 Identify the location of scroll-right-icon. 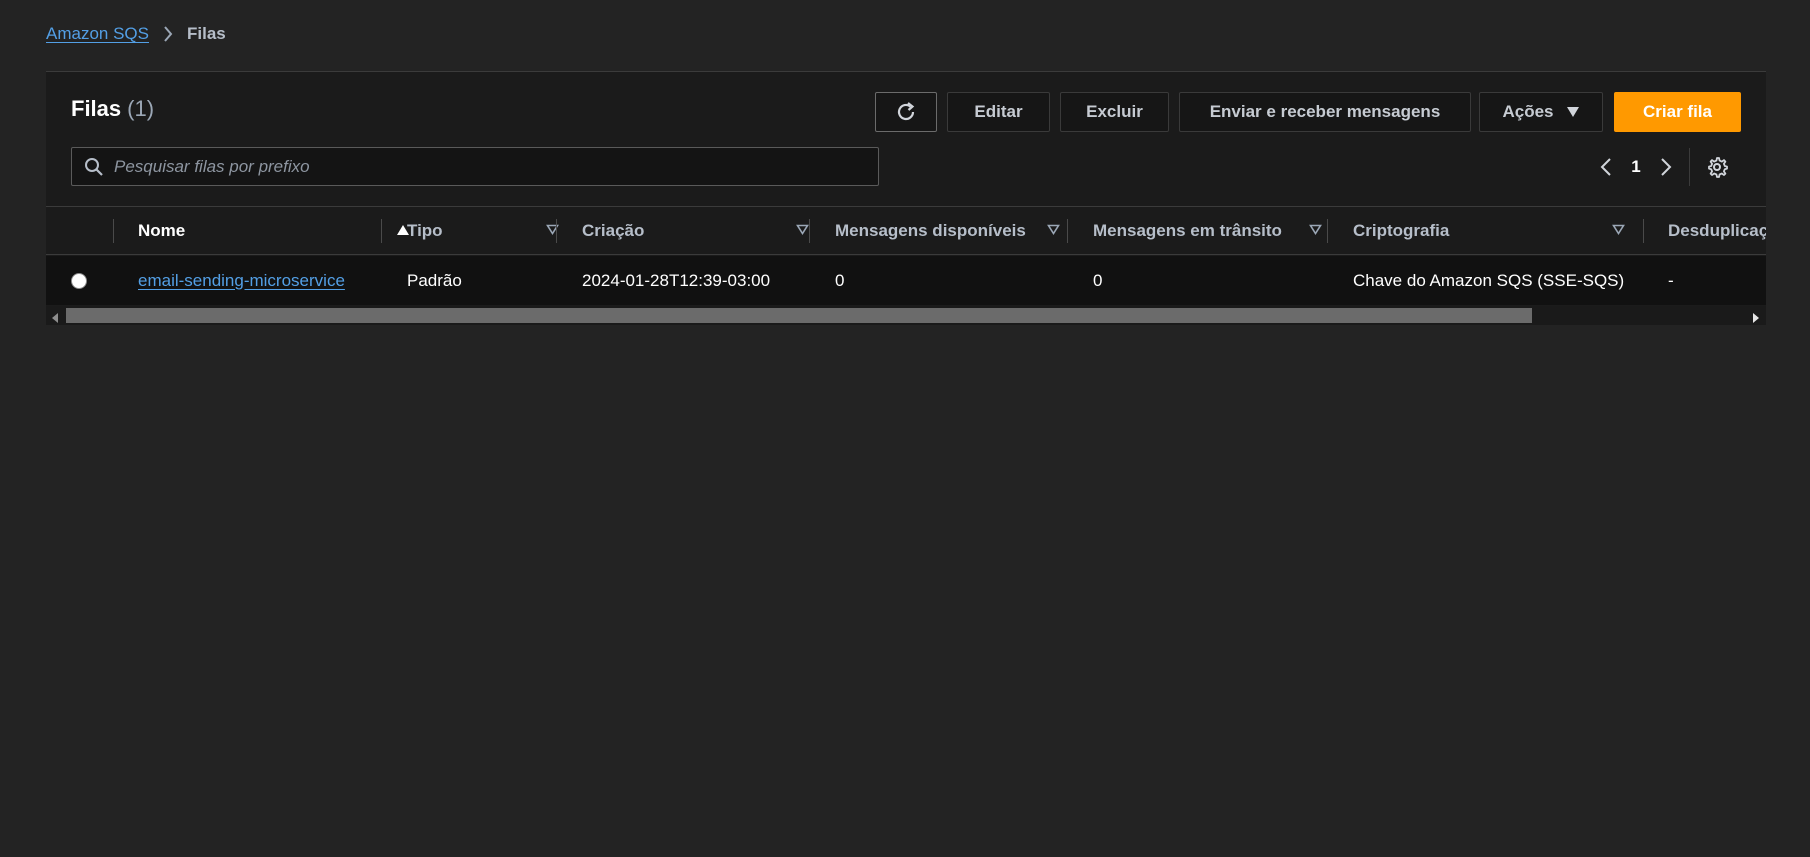
(1755, 317).